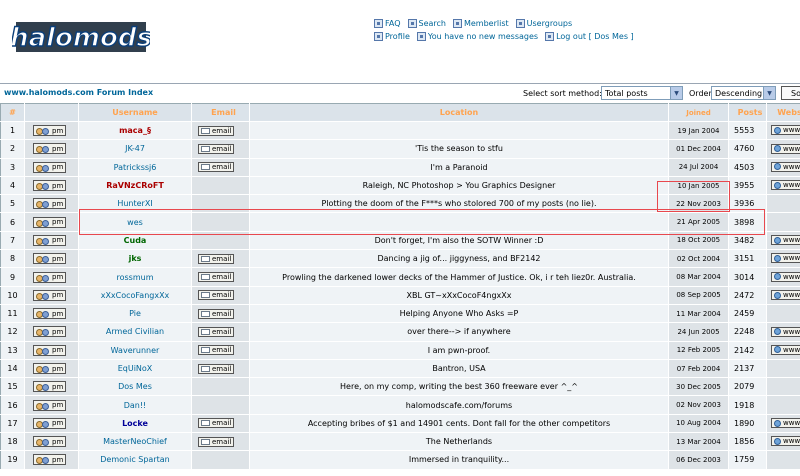 The height and width of the screenshot is (476, 800). I want to click on email-cell: email, so click(220, 167).